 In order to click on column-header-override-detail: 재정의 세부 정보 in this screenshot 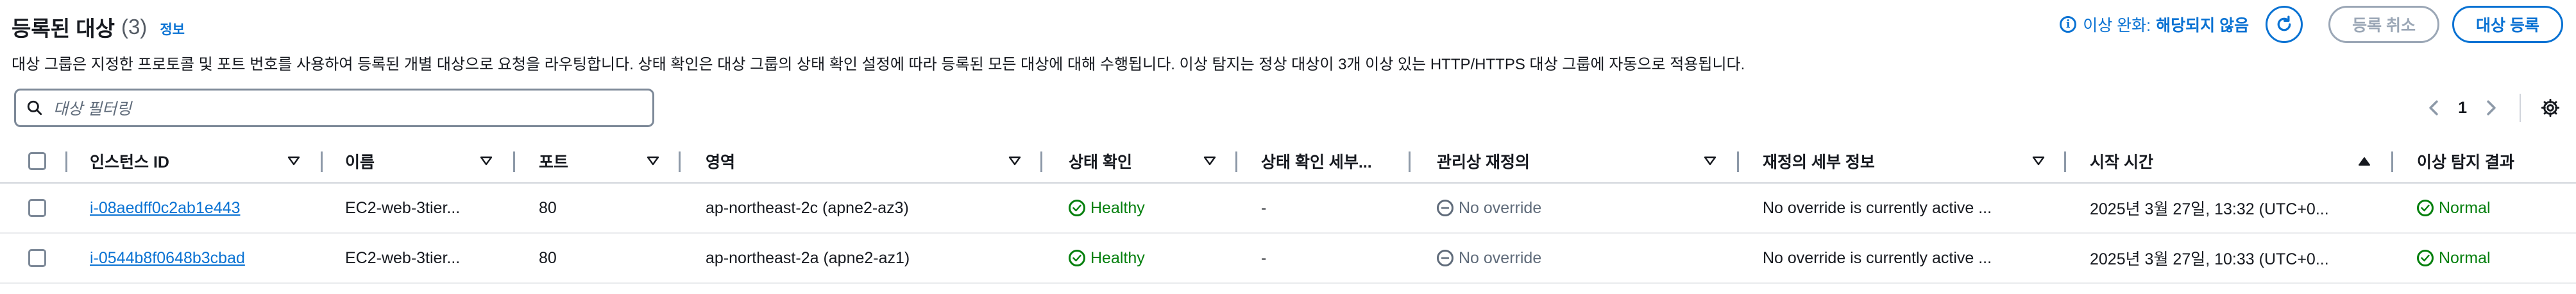, I will do `click(1891, 161)`.